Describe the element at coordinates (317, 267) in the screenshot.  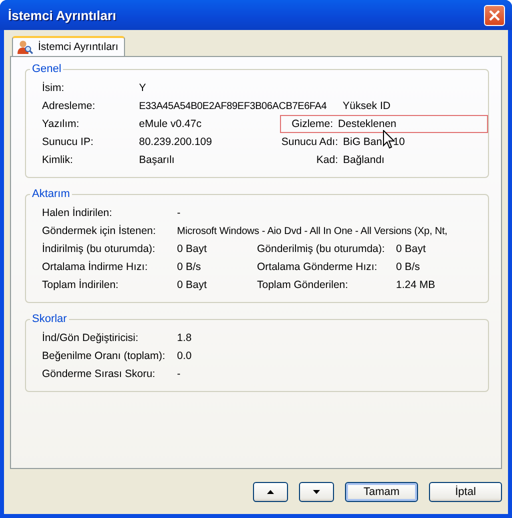
I see `field-label: Ortalama Gönderme Hızı:` at that location.